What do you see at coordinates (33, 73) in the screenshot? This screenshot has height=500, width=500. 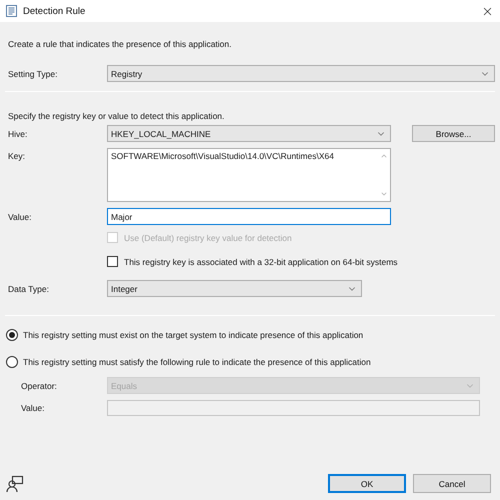 I see `field-label: Setting Type:` at bounding box center [33, 73].